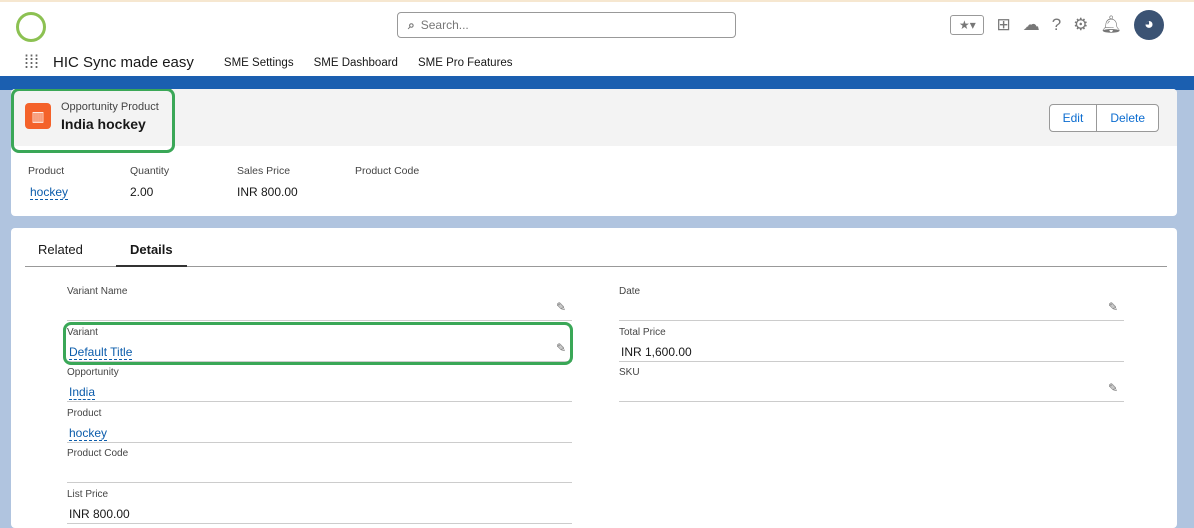  What do you see at coordinates (82, 392) in the screenshot?
I see `field-value: India` at bounding box center [82, 392].